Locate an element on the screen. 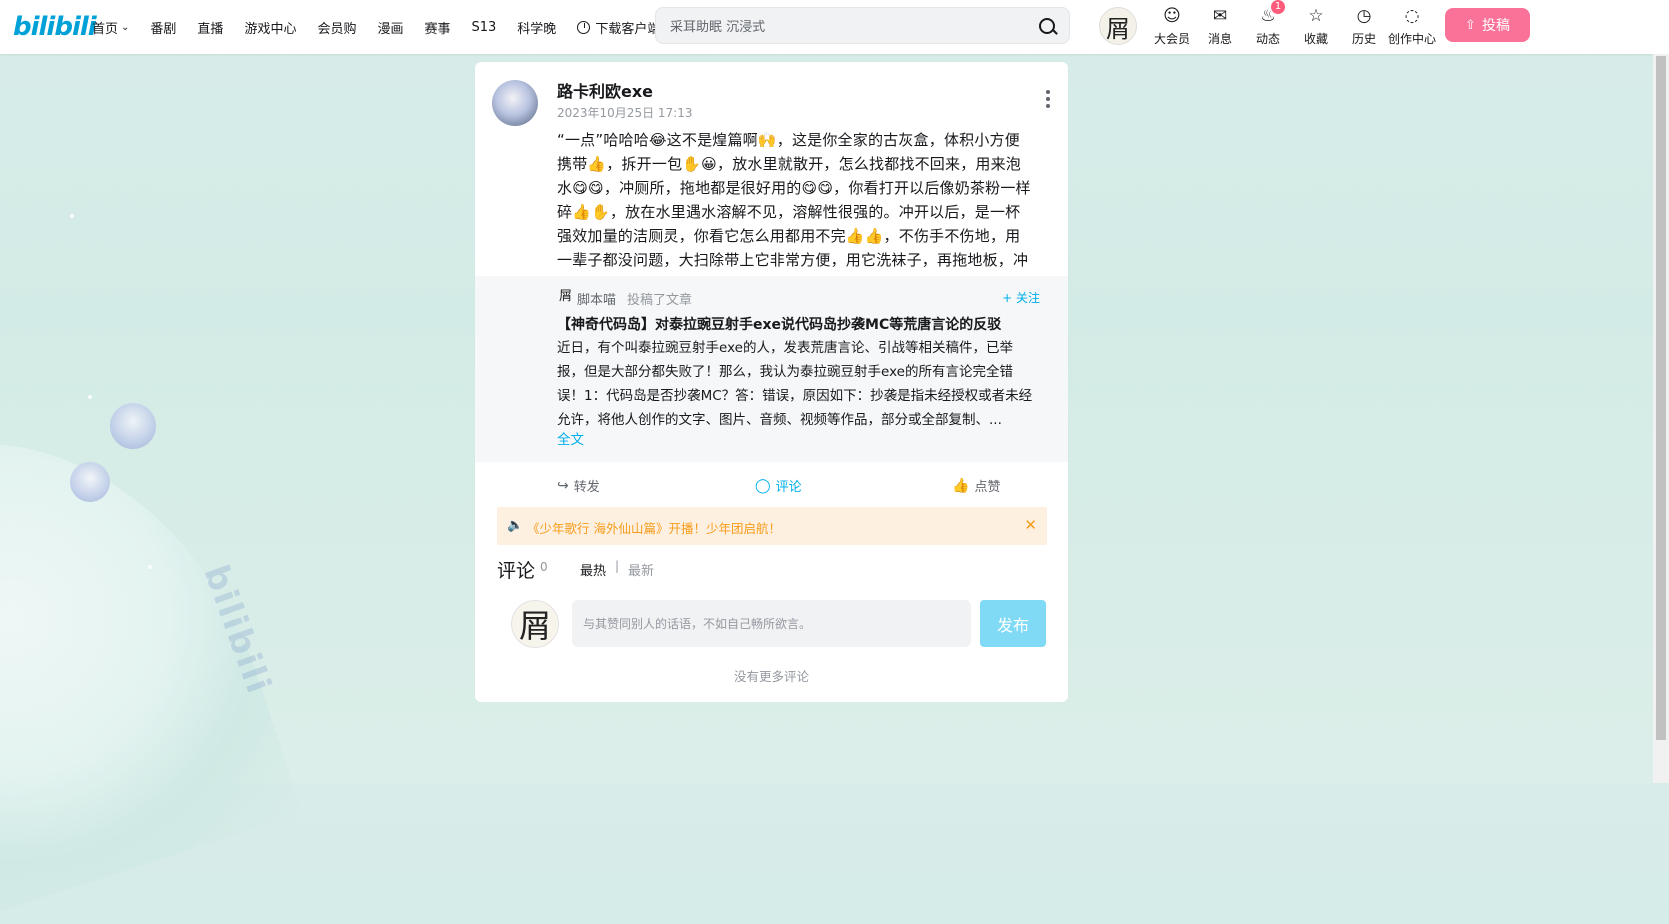 The width and height of the screenshot is (1669, 924). header-favorites: ☆ 收藏 is located at coordinates (1316, 26).